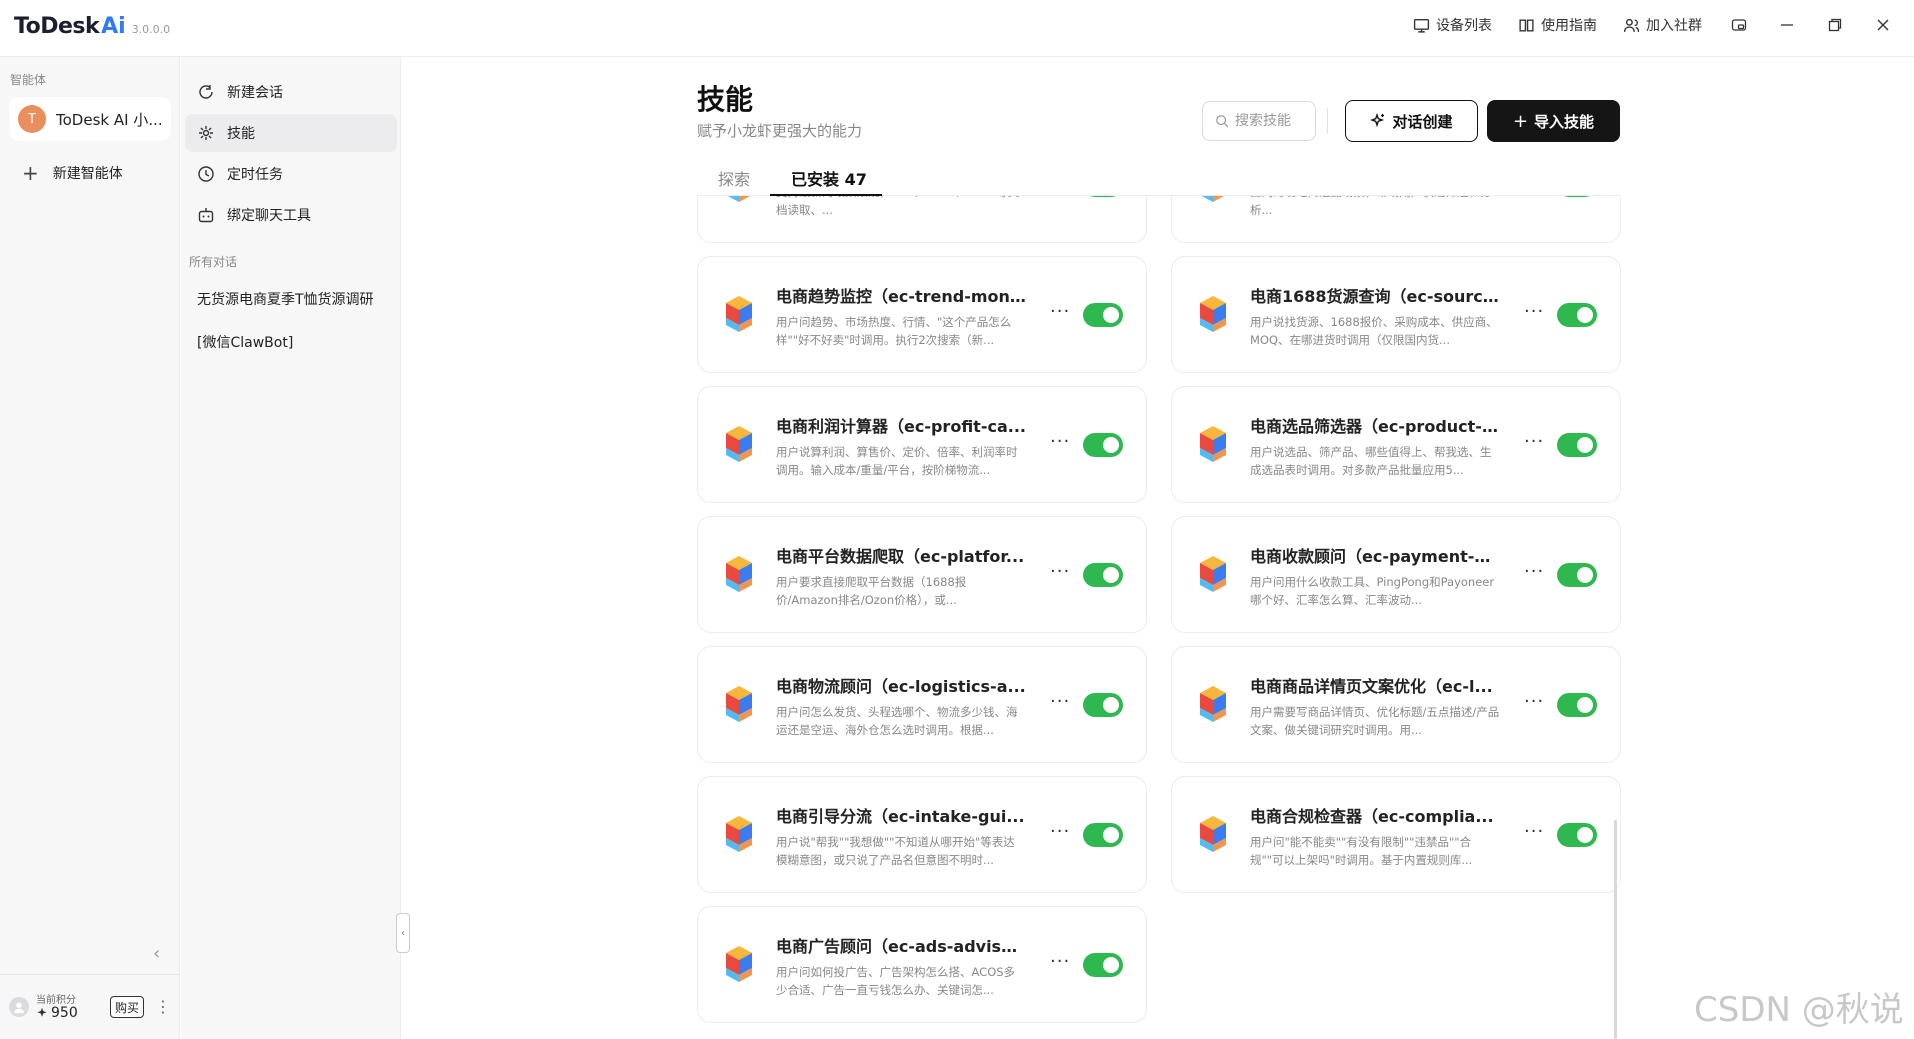 The height and width of the screenshot is (1039, 1914). I want to click on skill-tabs: 探索 已安装 47, so click(1158, 179).